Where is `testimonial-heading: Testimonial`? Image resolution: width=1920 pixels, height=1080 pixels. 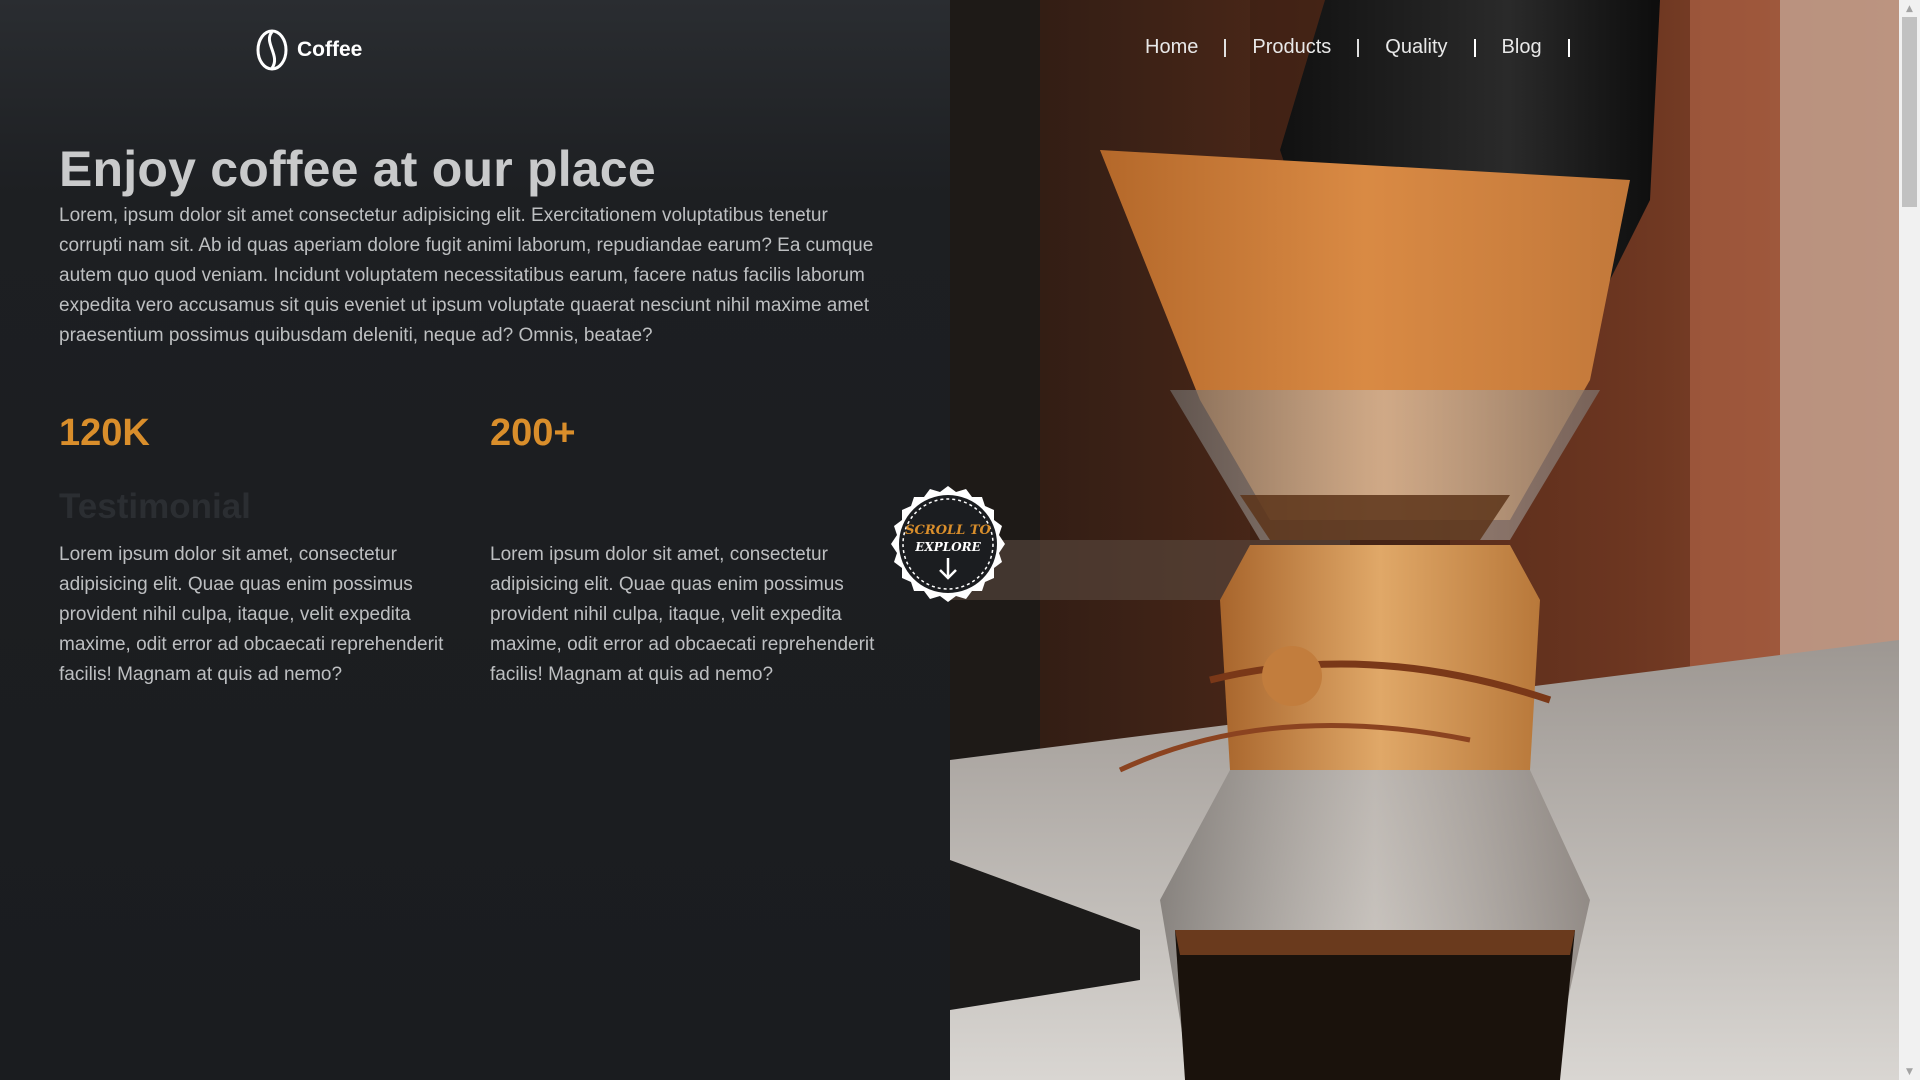
testimonial-heading: Testimonial is located at coordinates (155, 506).